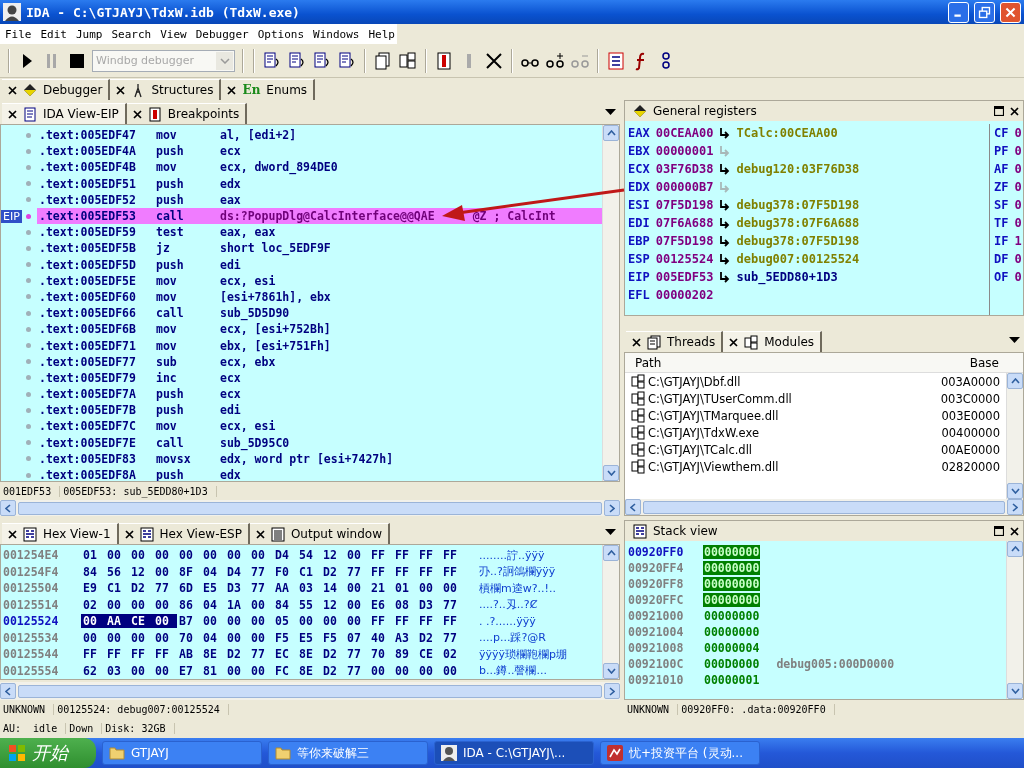  I want to click on hex-byte: C1, so click(117, 588).